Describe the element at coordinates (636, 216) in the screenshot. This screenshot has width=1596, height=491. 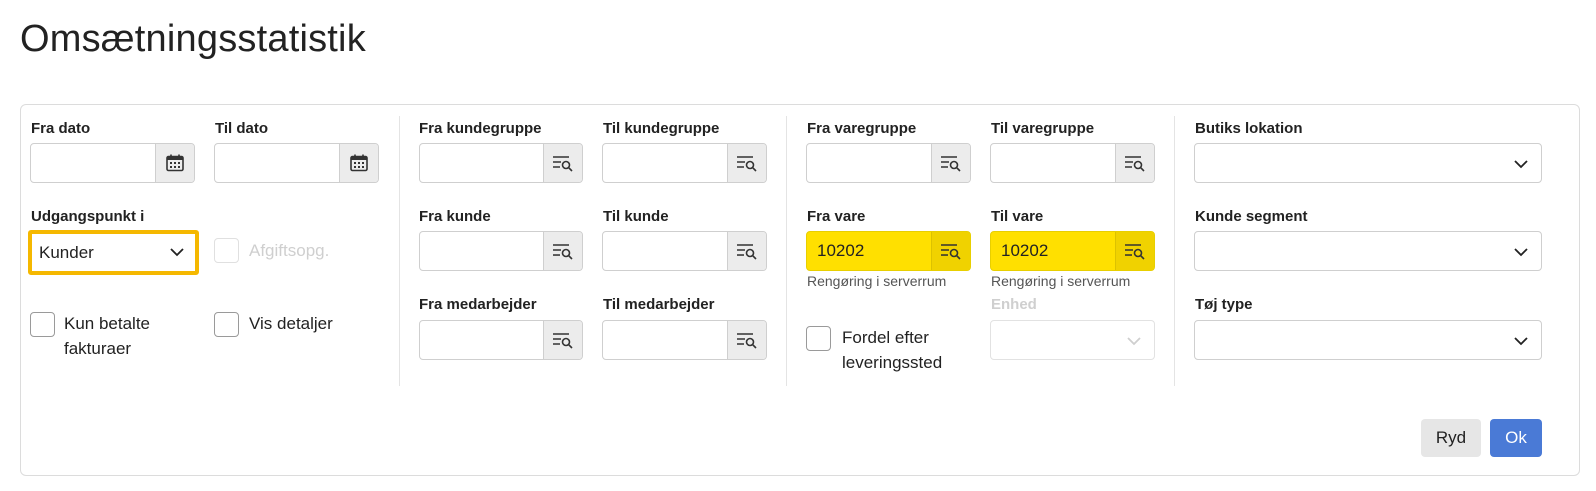
I see `to-customer-label: Til kunde` at that location.